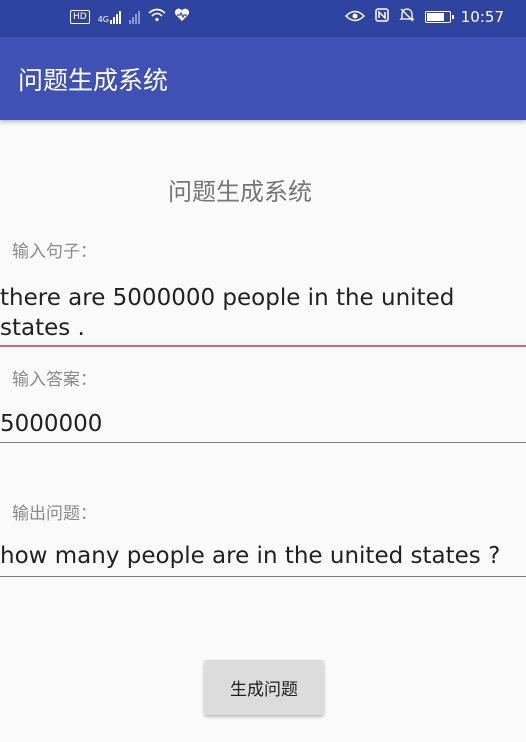 The image size is (526, 742). Describe the element at coordinates (134, 17) in the screenshot. I see `signal-icon` at that location.